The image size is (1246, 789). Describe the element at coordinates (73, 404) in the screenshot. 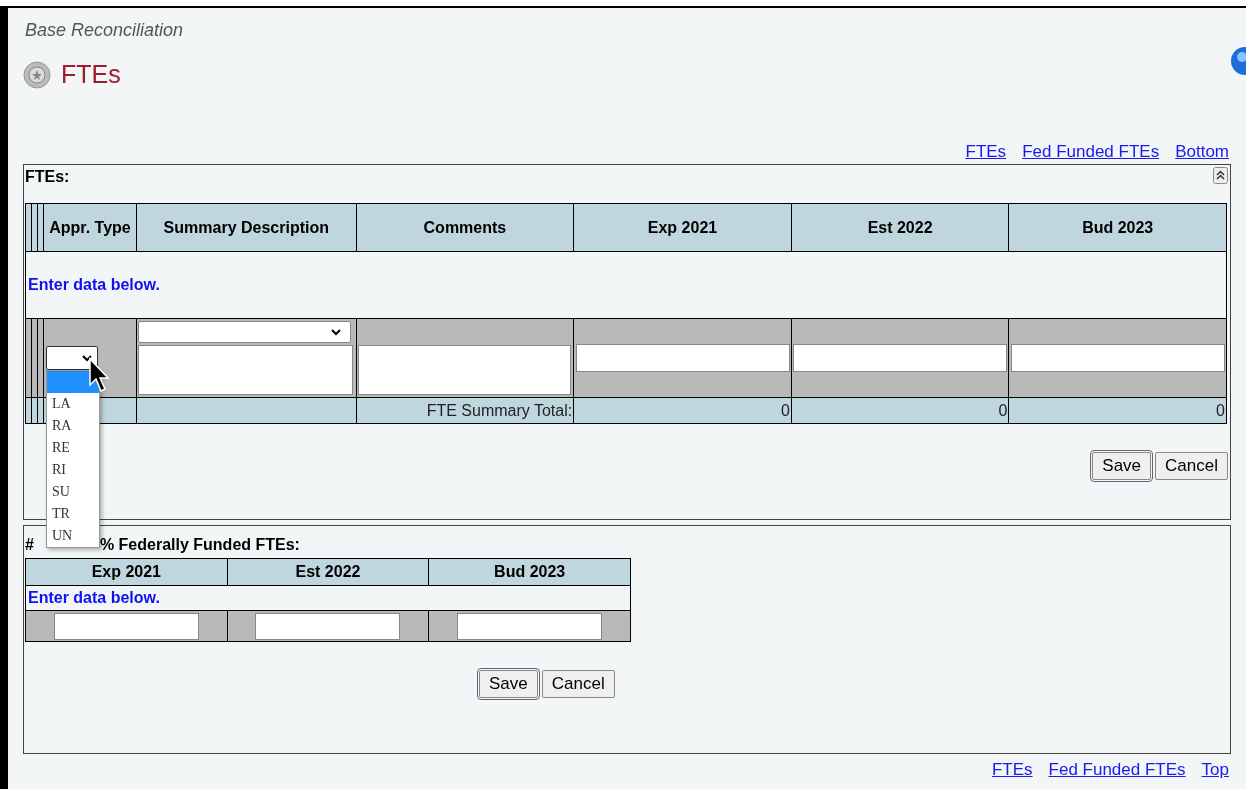

I see `dropdown-option: LA` at that location.